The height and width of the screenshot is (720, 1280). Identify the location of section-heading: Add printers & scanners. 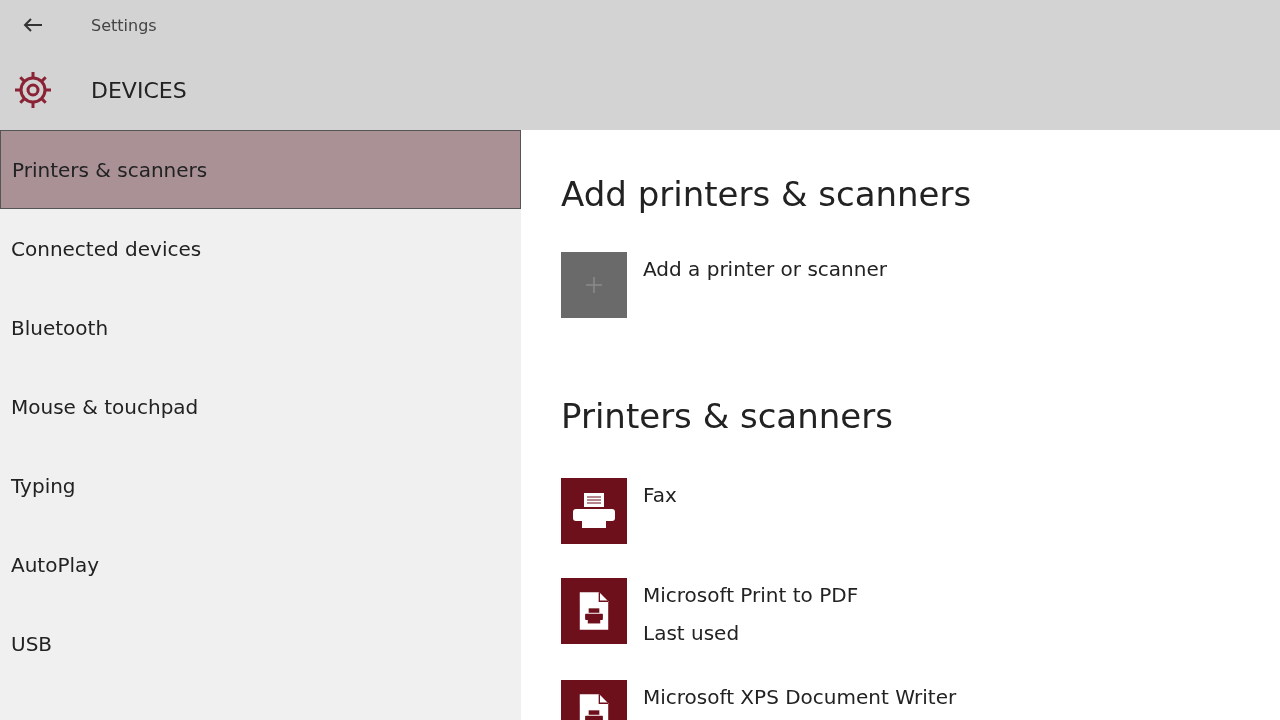
(767, 194).